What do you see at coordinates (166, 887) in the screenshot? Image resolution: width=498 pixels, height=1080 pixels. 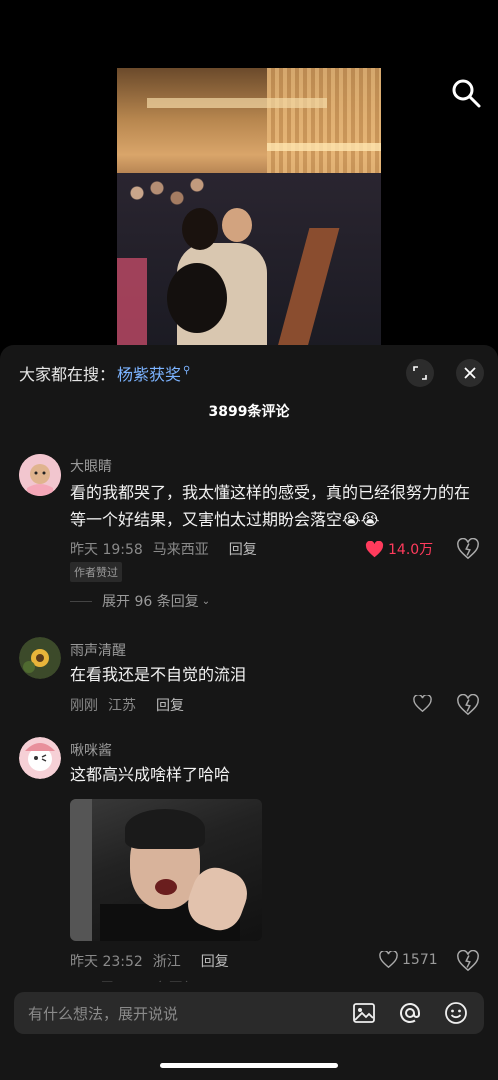 I see `image-mouth` at bounding box center [166, 887].